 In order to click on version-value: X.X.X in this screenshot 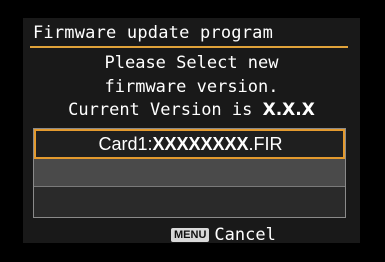, I will do `click(288, 110)`.